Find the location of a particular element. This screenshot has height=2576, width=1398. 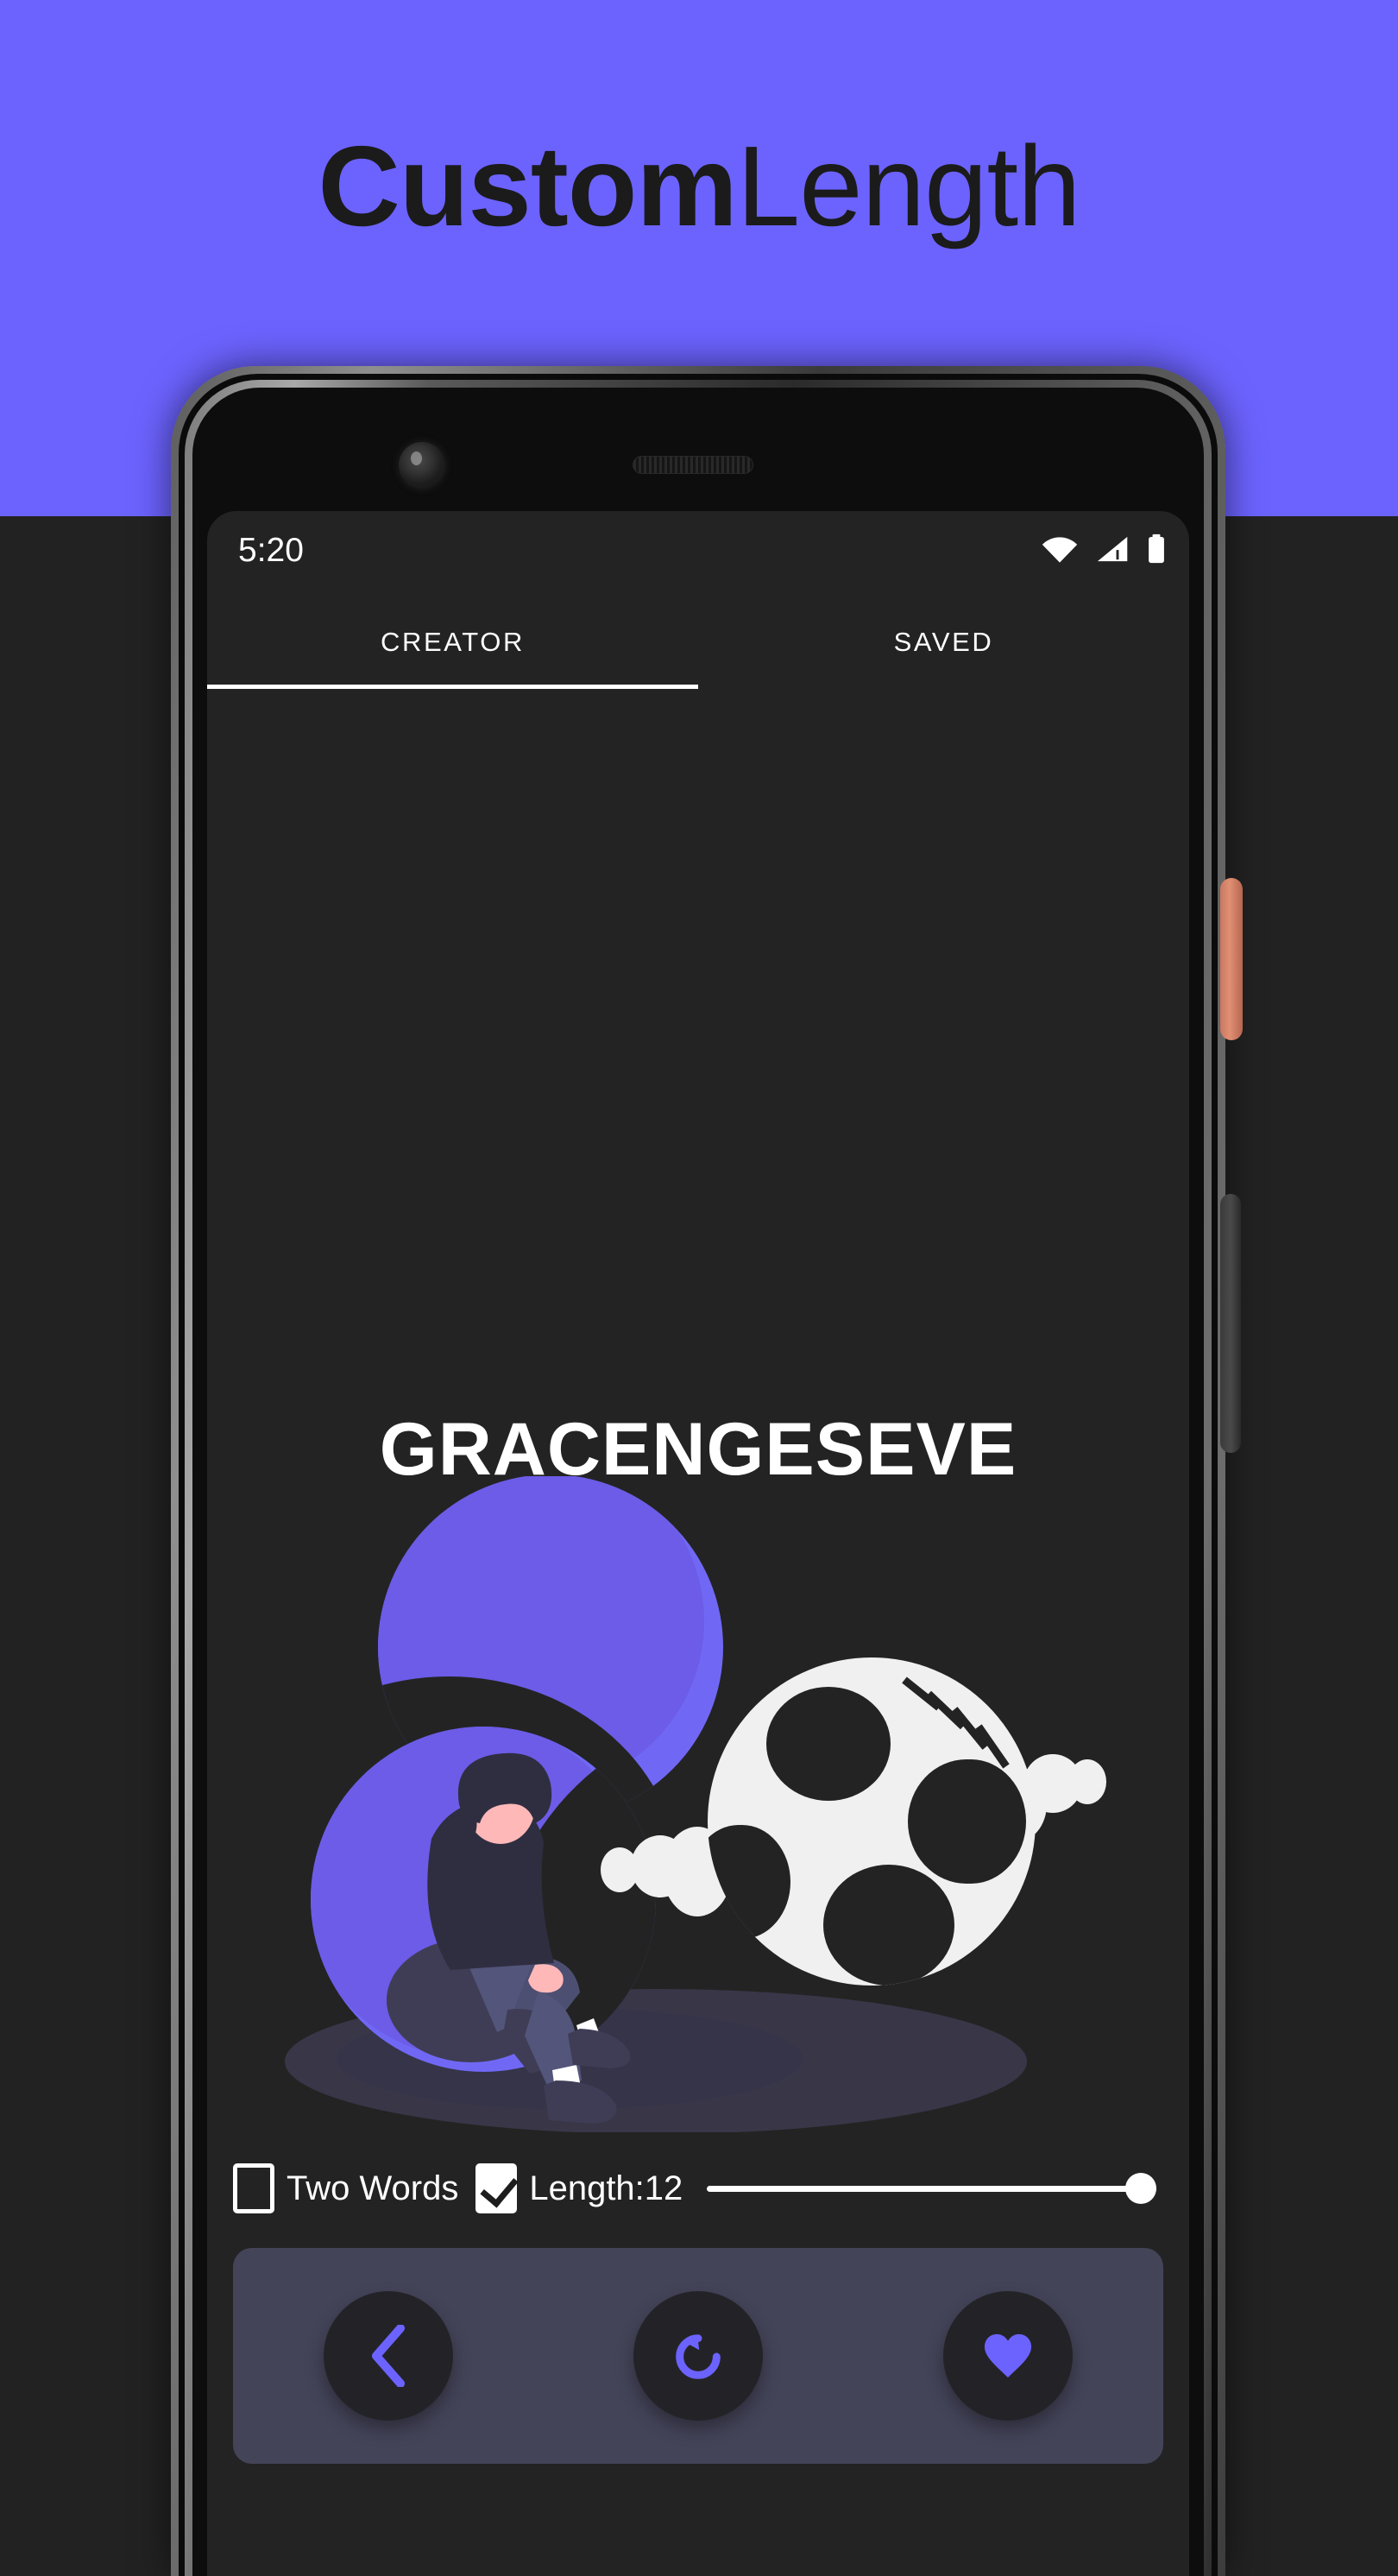

earpiece-speaker-icon is located at coordinates (693, 465).